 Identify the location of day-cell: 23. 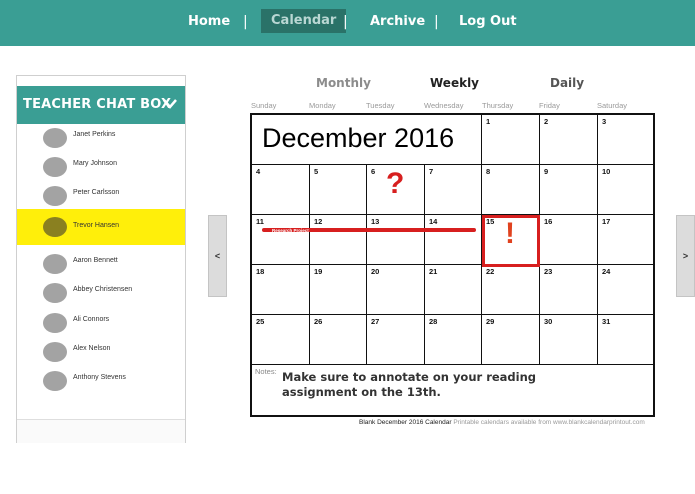
(569, 290).